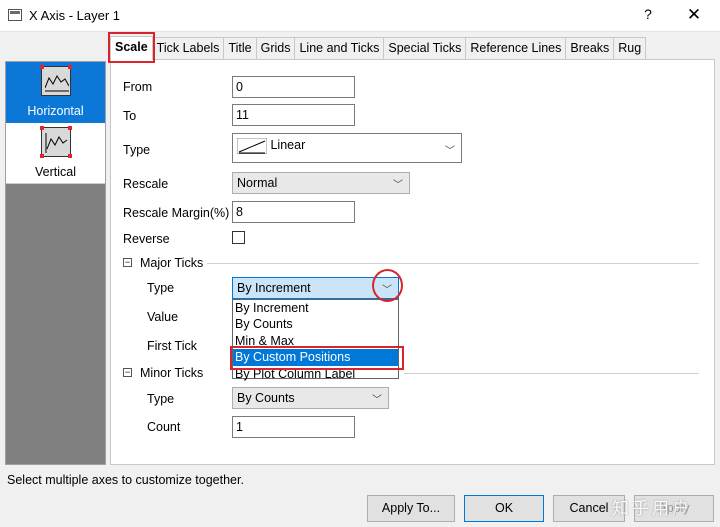 Image resolution: width=720 pixels, height=527 pixels. I want to click on major-value-label: Value, so click(163, 317).